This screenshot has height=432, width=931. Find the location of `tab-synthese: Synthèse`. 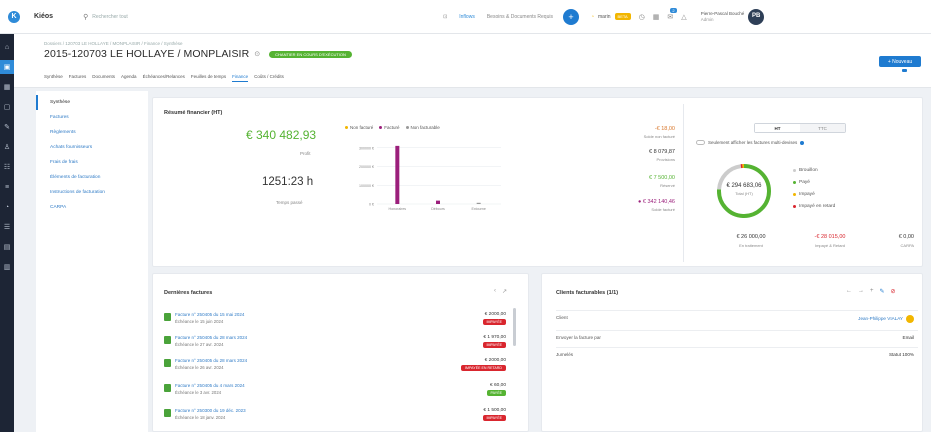

tab-synthese: Synthèse is located at coordinates (53, 78).